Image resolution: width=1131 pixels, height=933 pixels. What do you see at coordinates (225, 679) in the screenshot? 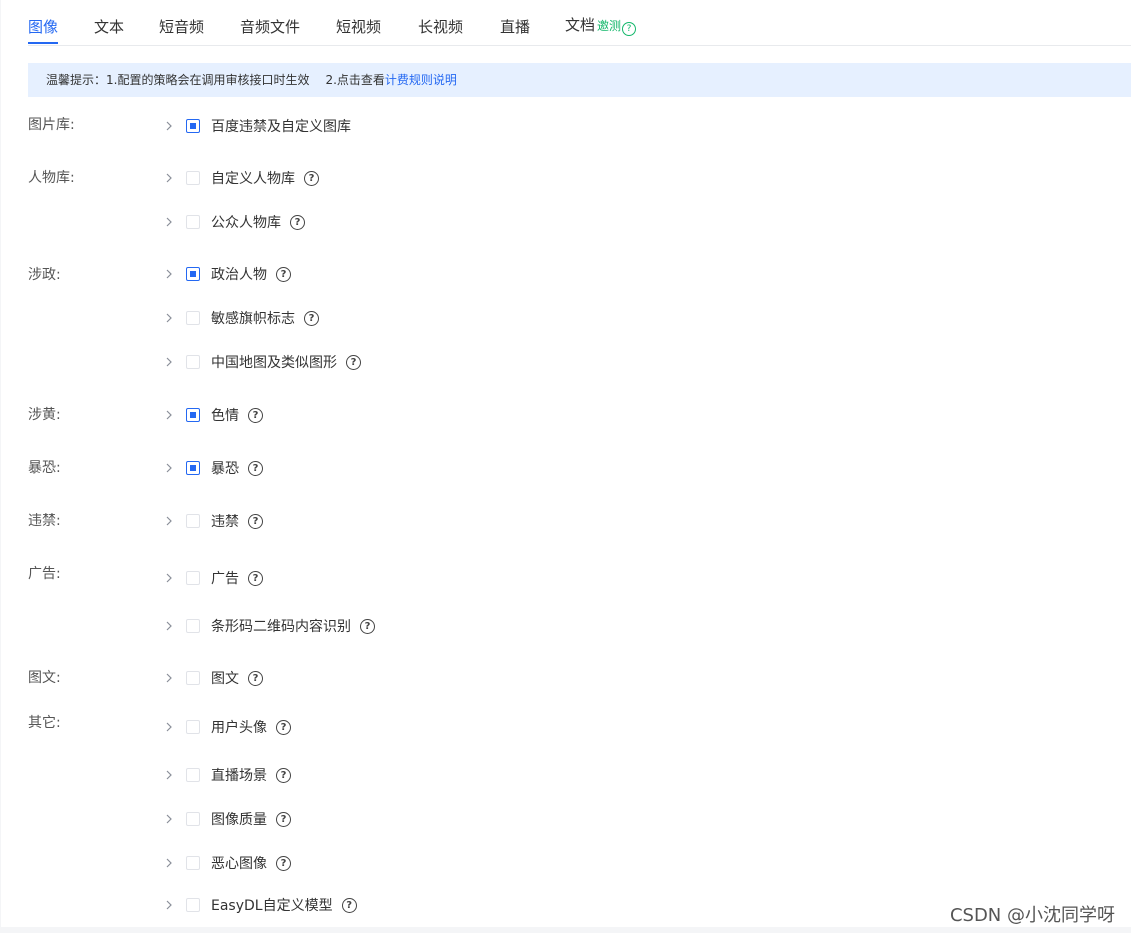
I see `option-label: 图文` at bounding box center [225, 679].